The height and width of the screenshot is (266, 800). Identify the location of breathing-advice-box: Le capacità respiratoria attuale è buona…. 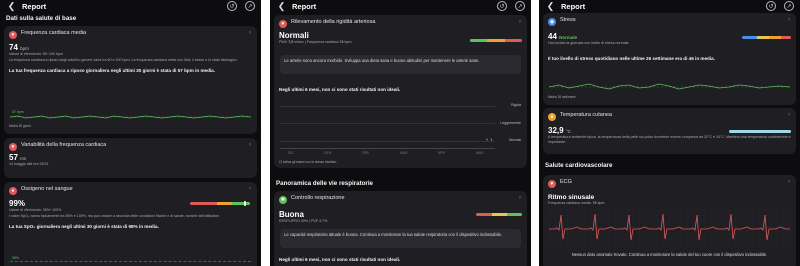
(400, 238).